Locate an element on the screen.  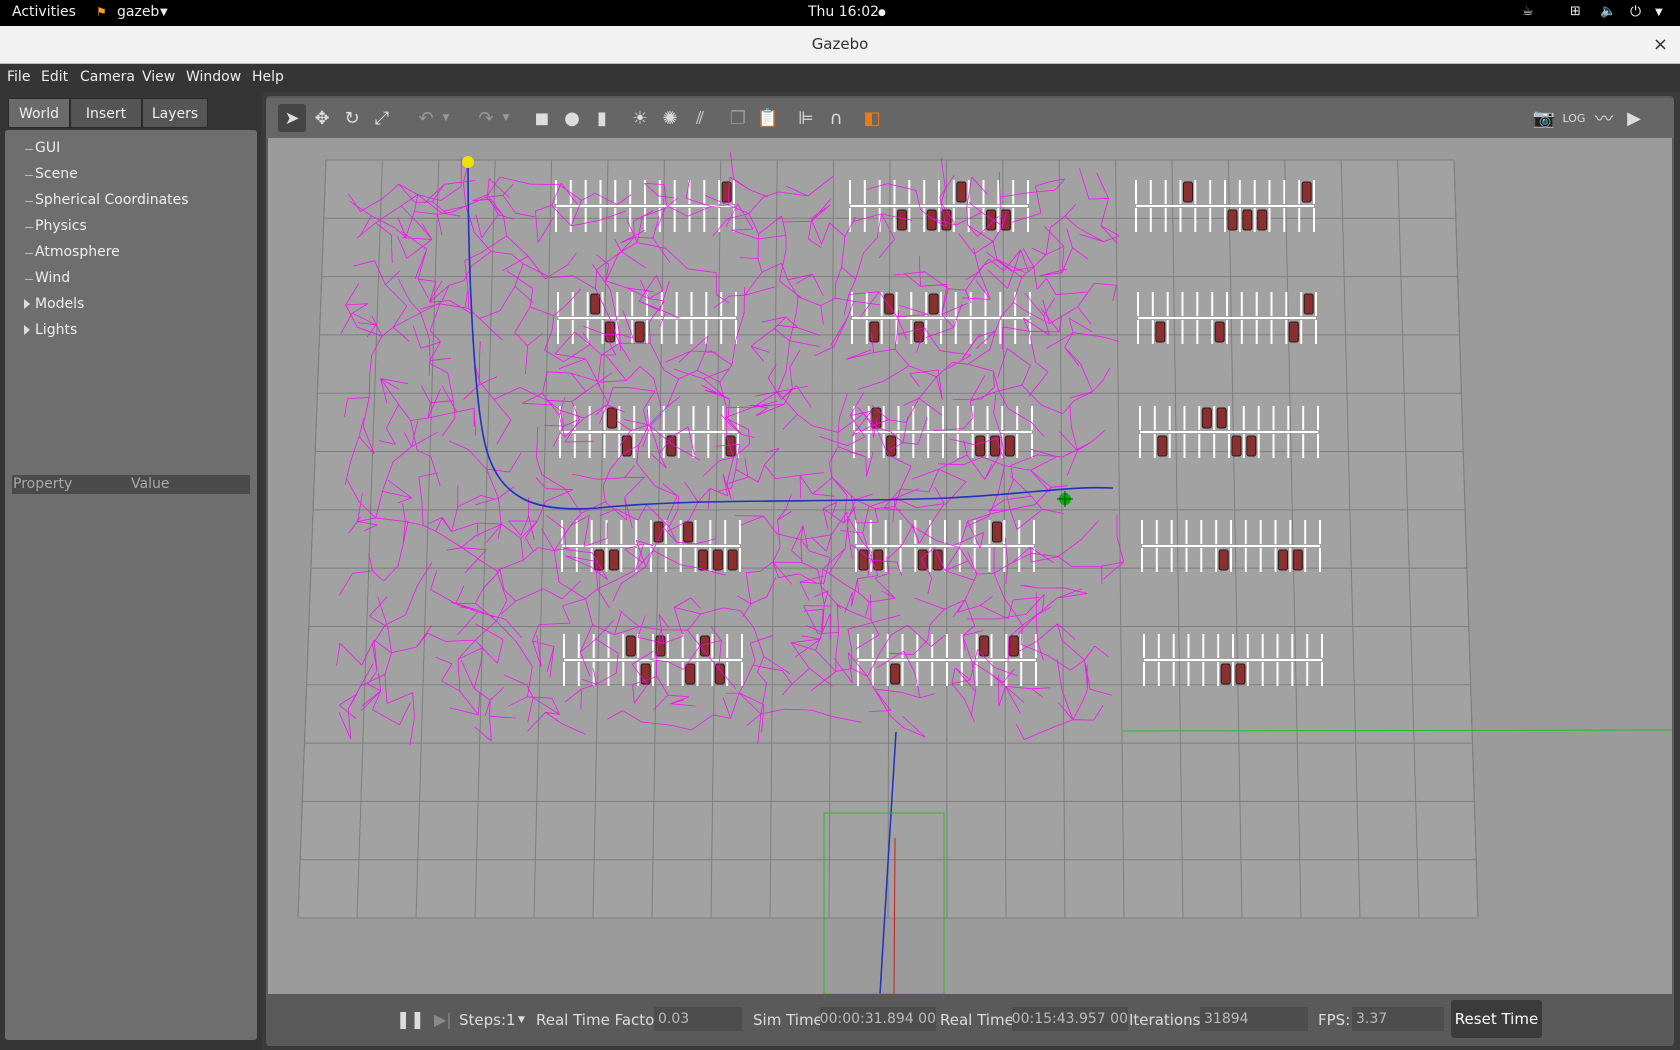
tree-item-atmosphere: Atmosphere is located at coordinates (77, 252).